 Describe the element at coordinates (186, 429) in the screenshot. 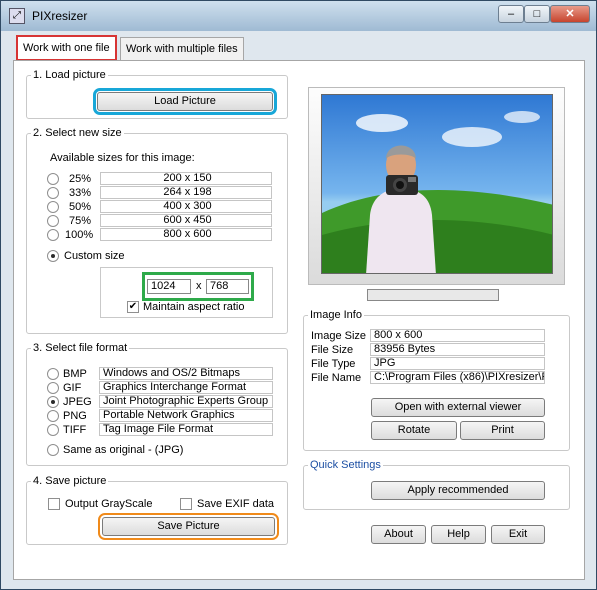

I see `format-description: Tag Image File Format` at that location.